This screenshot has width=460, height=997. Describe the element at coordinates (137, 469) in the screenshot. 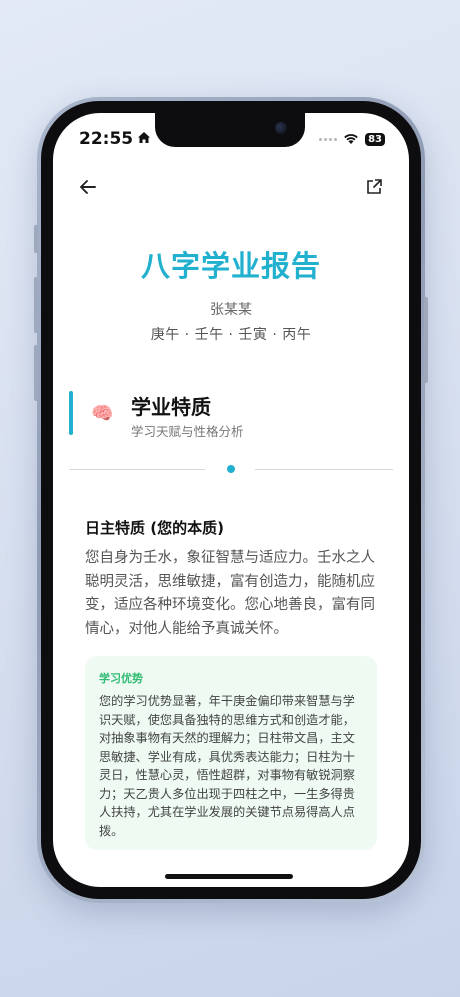

I see `divider-line-left` at that location.